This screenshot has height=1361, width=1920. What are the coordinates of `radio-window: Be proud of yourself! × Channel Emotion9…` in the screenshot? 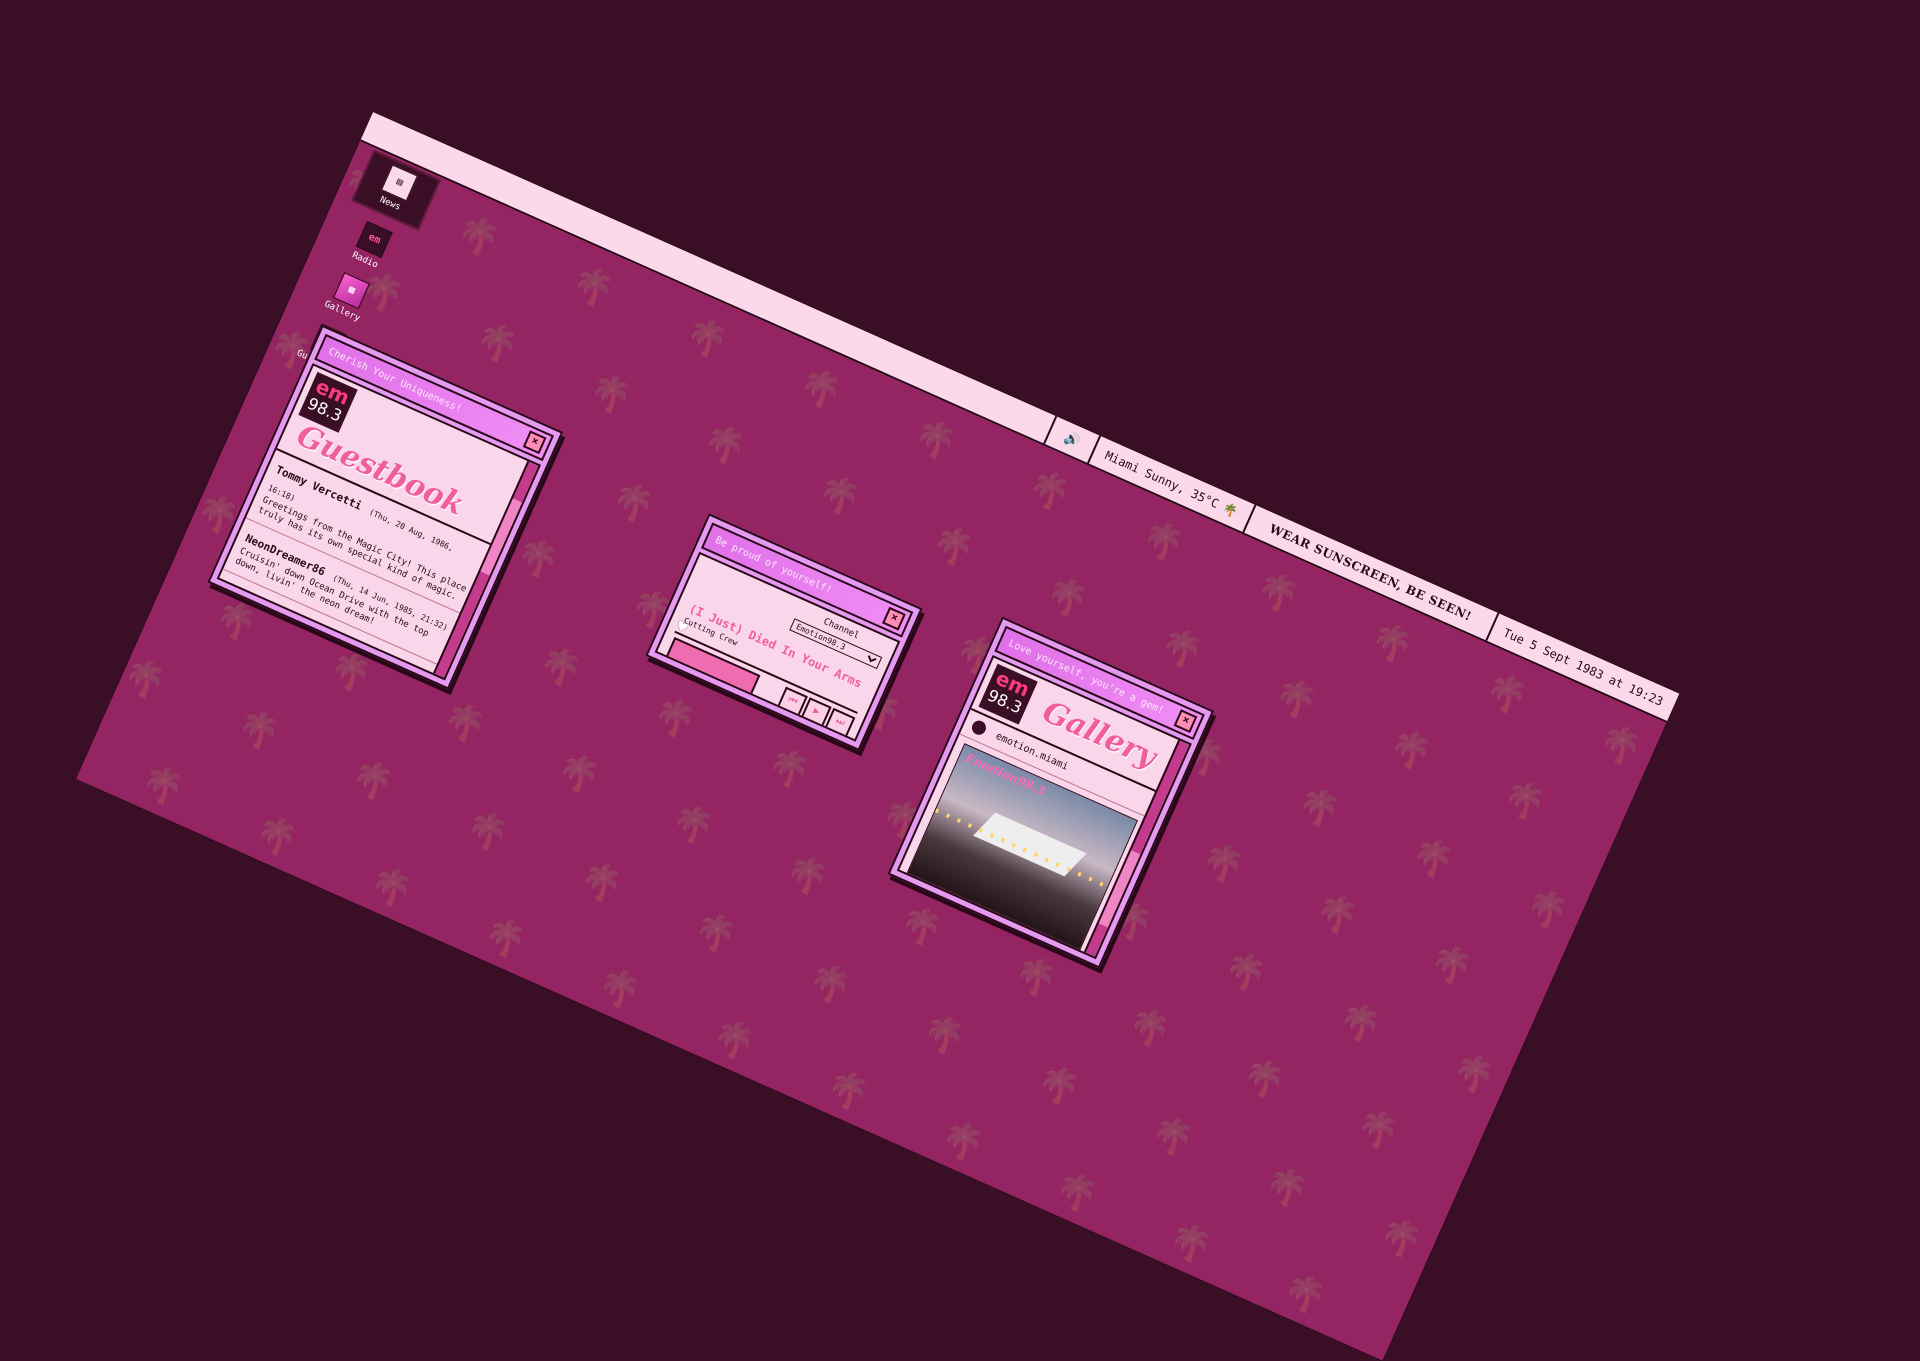 It's located at (784, 632).